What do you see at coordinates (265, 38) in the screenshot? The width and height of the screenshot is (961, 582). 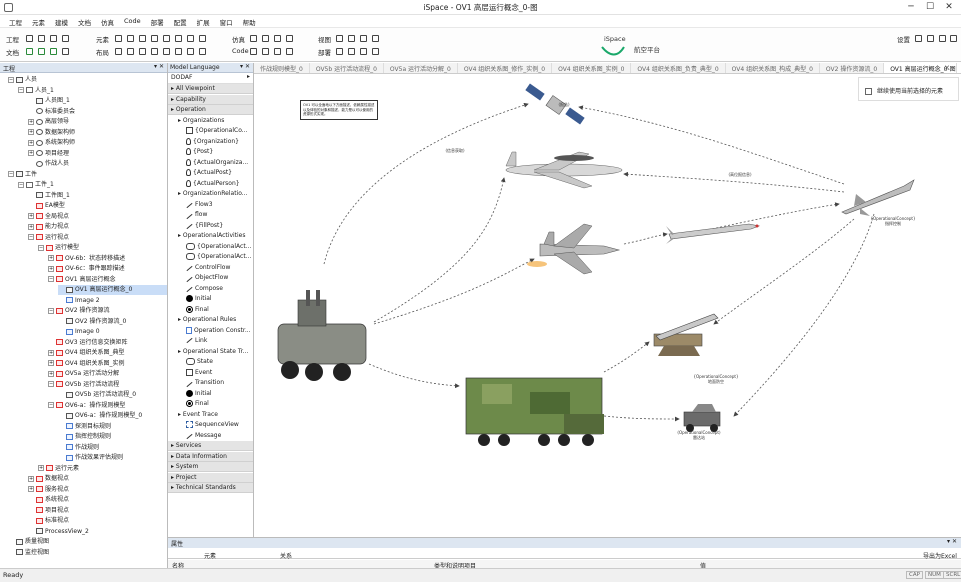 I see `step-icon` at bounding box center [265, 38].